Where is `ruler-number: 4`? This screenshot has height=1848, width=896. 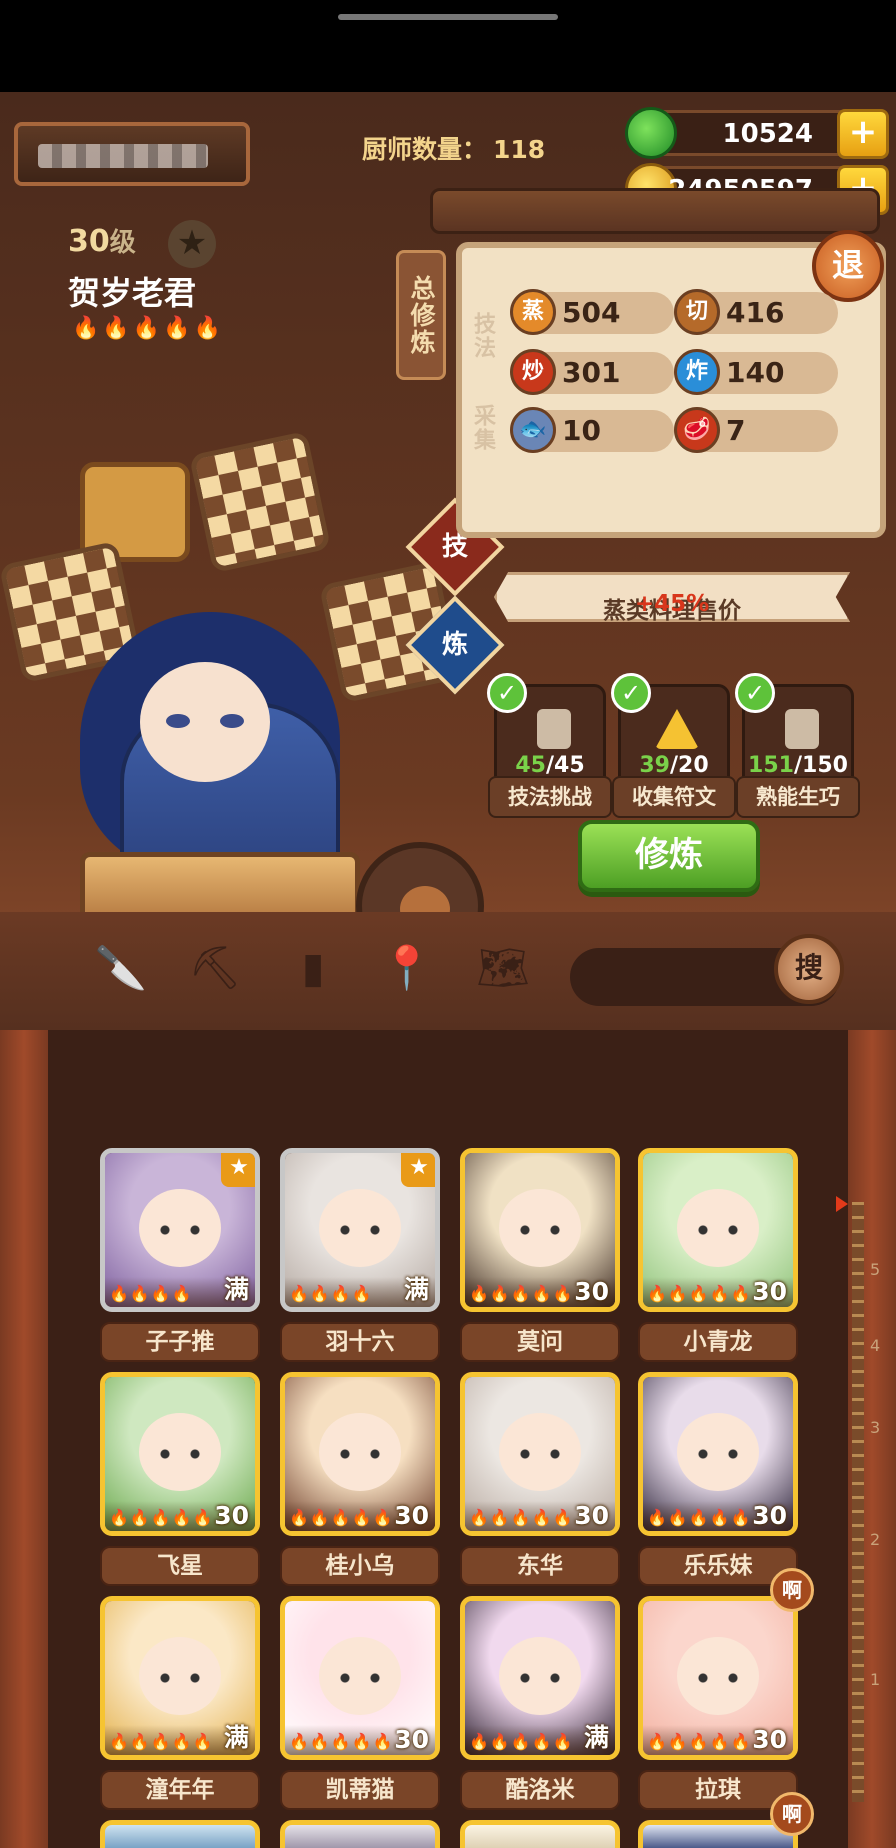 ruler-number: 4 is located at coordinates (875, 1345).